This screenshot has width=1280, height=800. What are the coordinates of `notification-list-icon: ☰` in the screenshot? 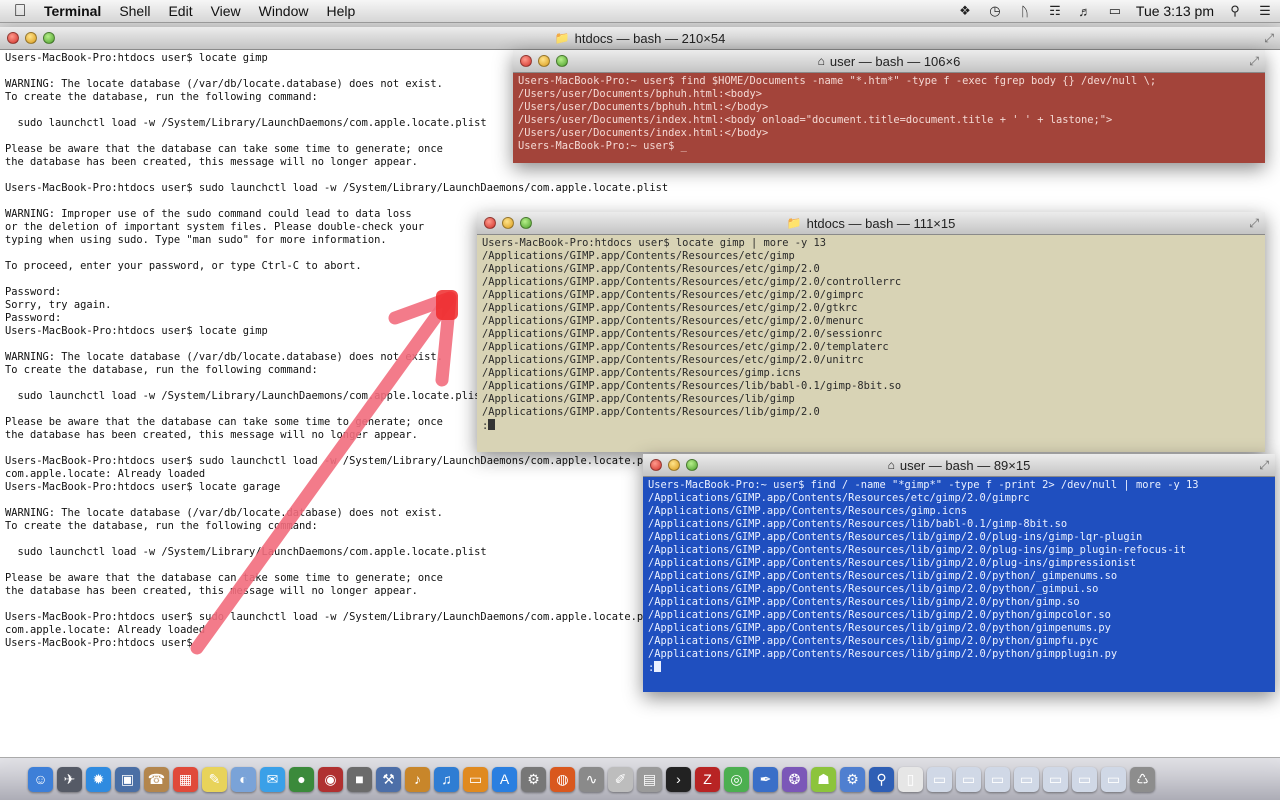 It's located at (1265, 11).